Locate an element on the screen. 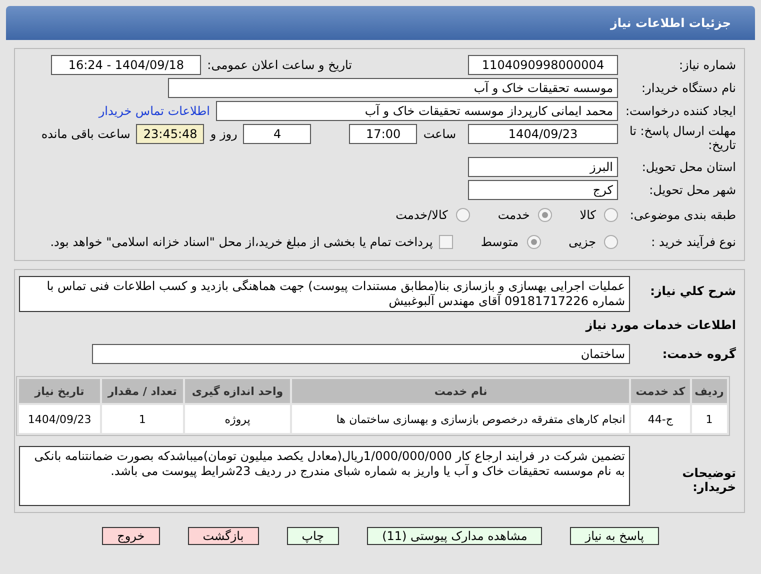 Image resolution: width=761 pixels, height=574 pixels. buyer-org-field: موسسه تحقیقات خاک و آب is located at coordinates (393, 88).